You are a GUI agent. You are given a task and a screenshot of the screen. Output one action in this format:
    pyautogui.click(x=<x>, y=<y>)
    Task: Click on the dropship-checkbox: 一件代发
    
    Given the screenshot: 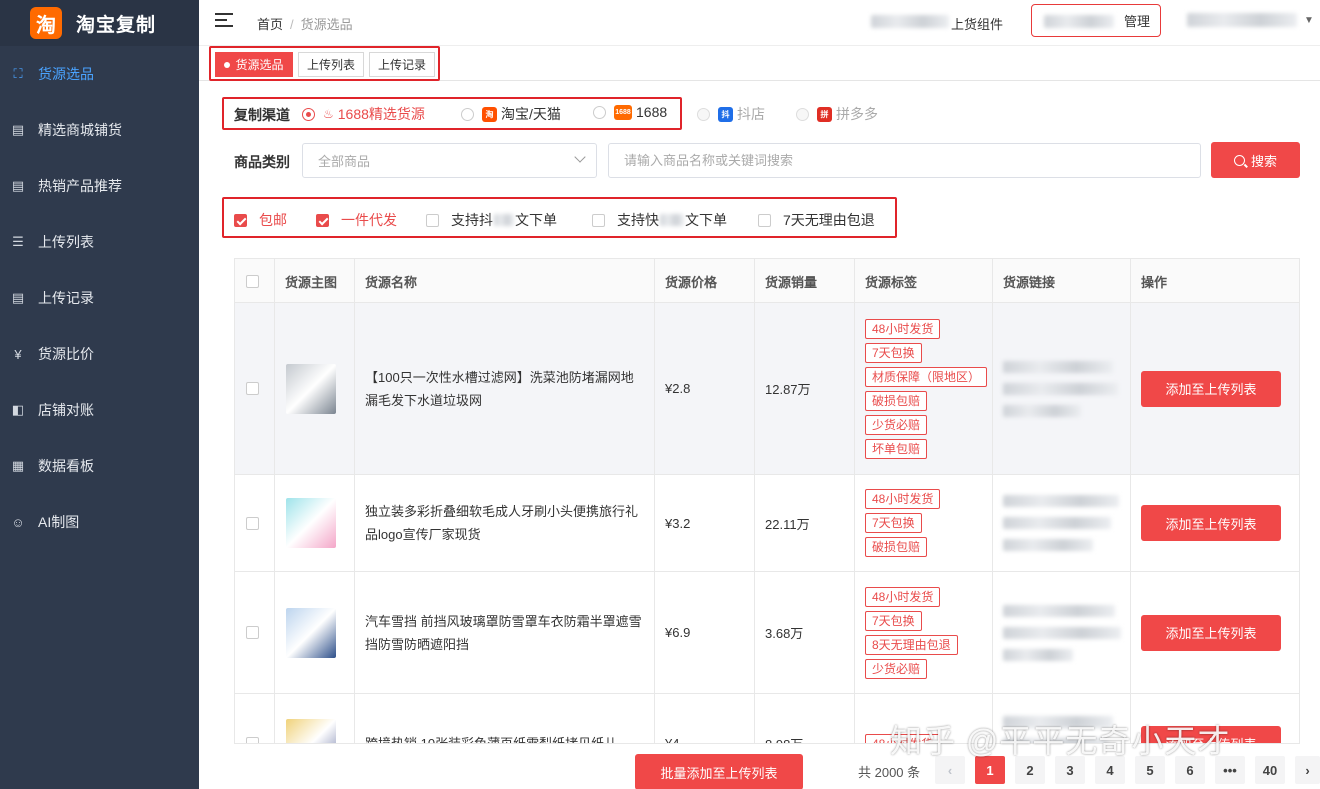 What is the action you would take?
    pyautogui.click(x=356, y=220)
    